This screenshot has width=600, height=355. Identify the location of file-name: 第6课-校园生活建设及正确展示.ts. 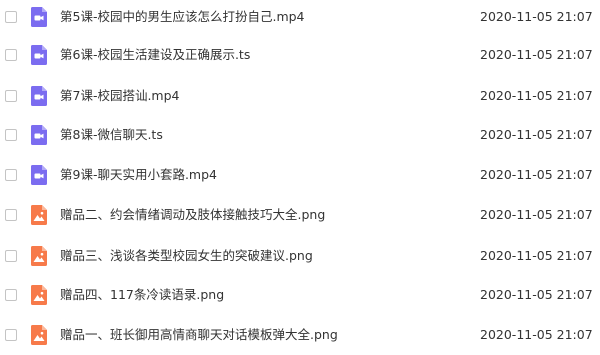
(155, 55).